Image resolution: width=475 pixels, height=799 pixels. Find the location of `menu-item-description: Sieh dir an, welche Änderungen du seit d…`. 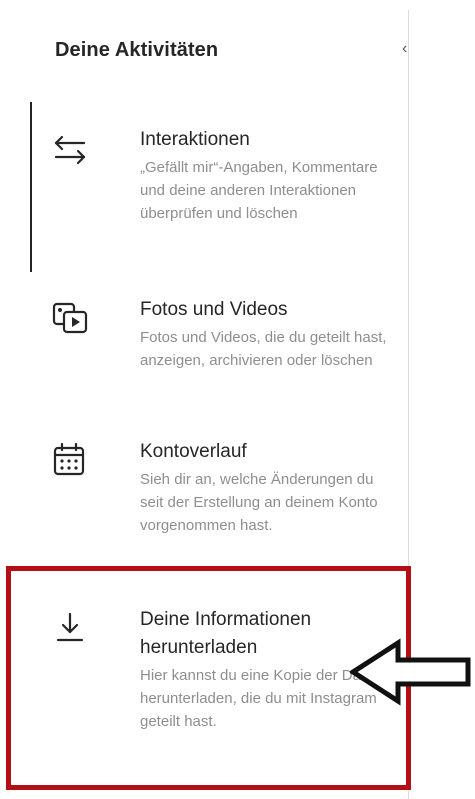

menu-item-description: Sieh dir an, welche Änderungen du seit d… is located at coordinates (259, 502).